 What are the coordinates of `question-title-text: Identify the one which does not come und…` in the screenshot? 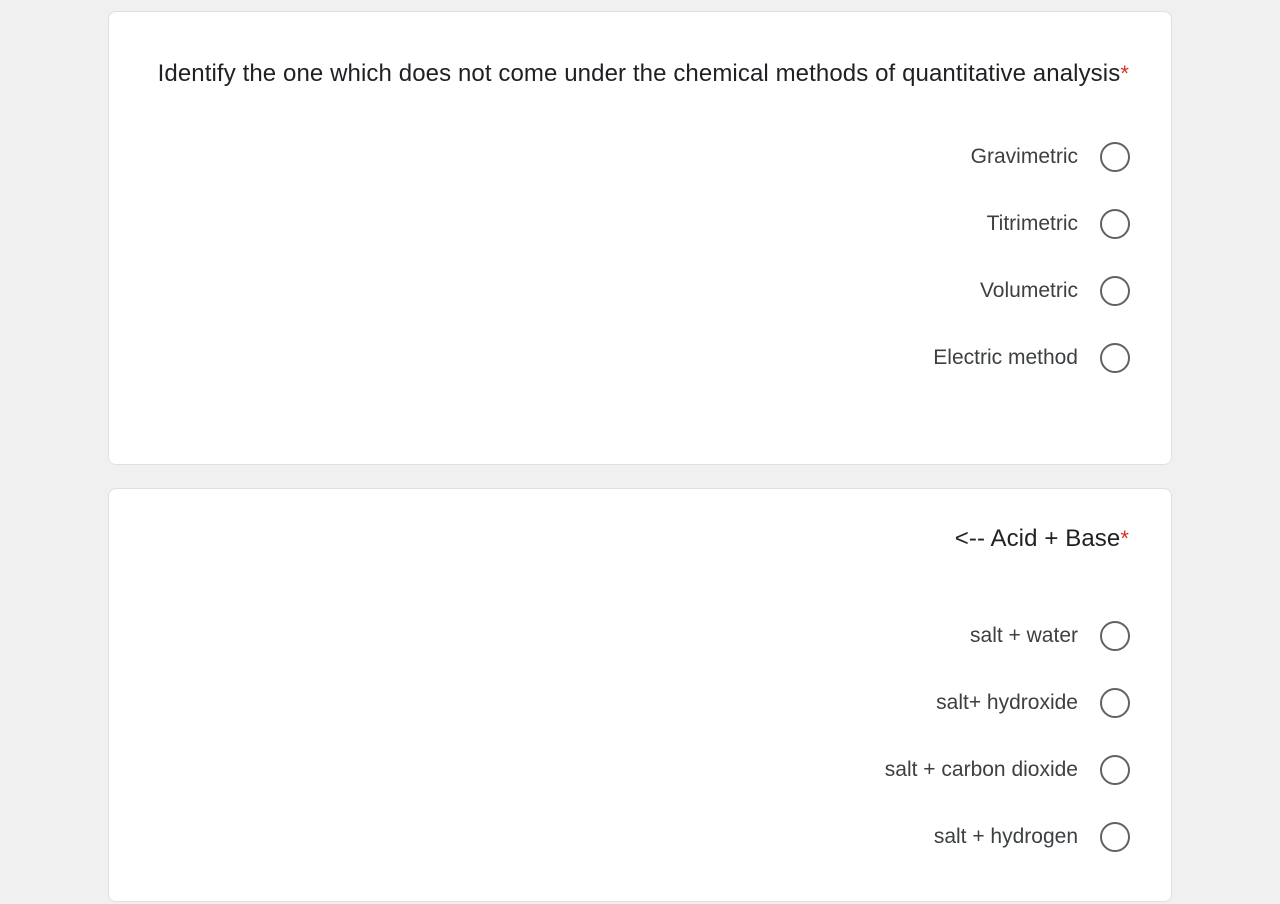 It's located at (639, 73).